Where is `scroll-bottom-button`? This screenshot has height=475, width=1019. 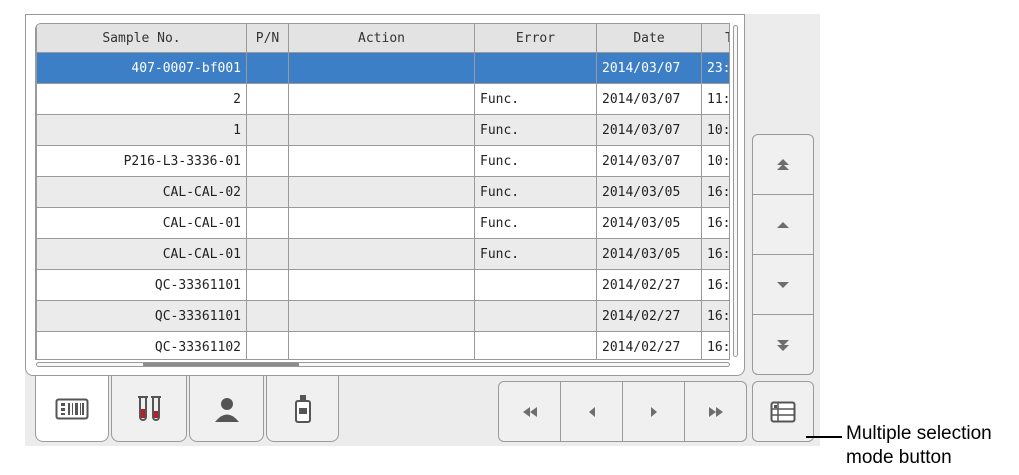 scroll-bottom-button is located at coordinates (783, 344).